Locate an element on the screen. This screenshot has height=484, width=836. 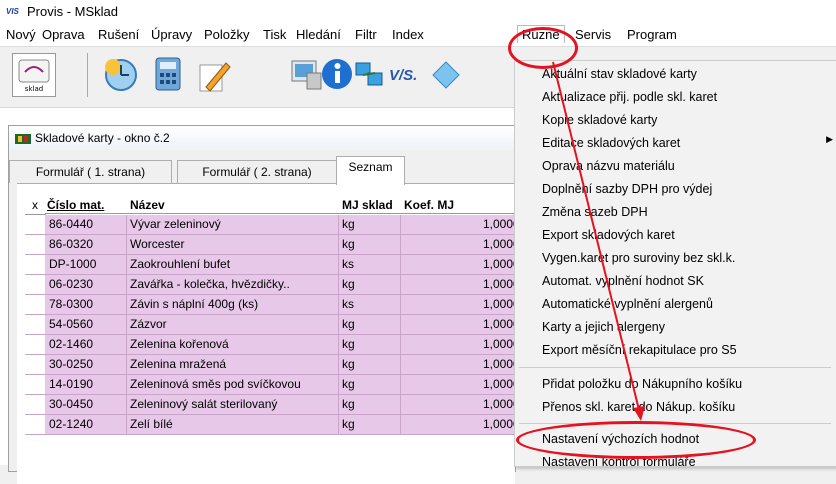
tab-seznam: Seznam is located at coordinates (370, 170).